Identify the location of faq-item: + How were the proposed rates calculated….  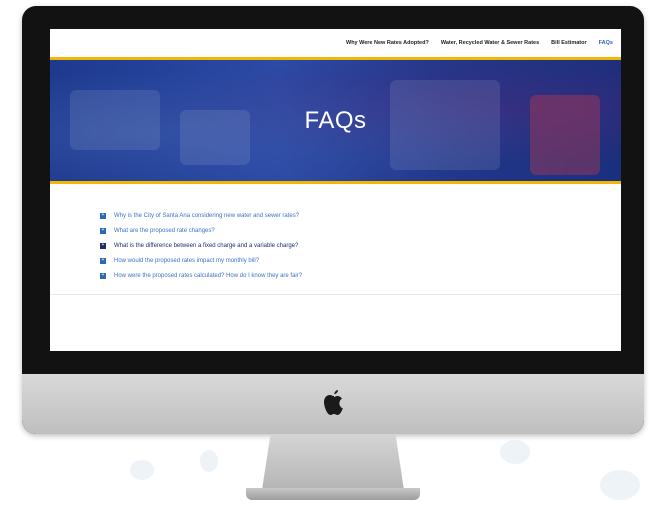
(340, 276).